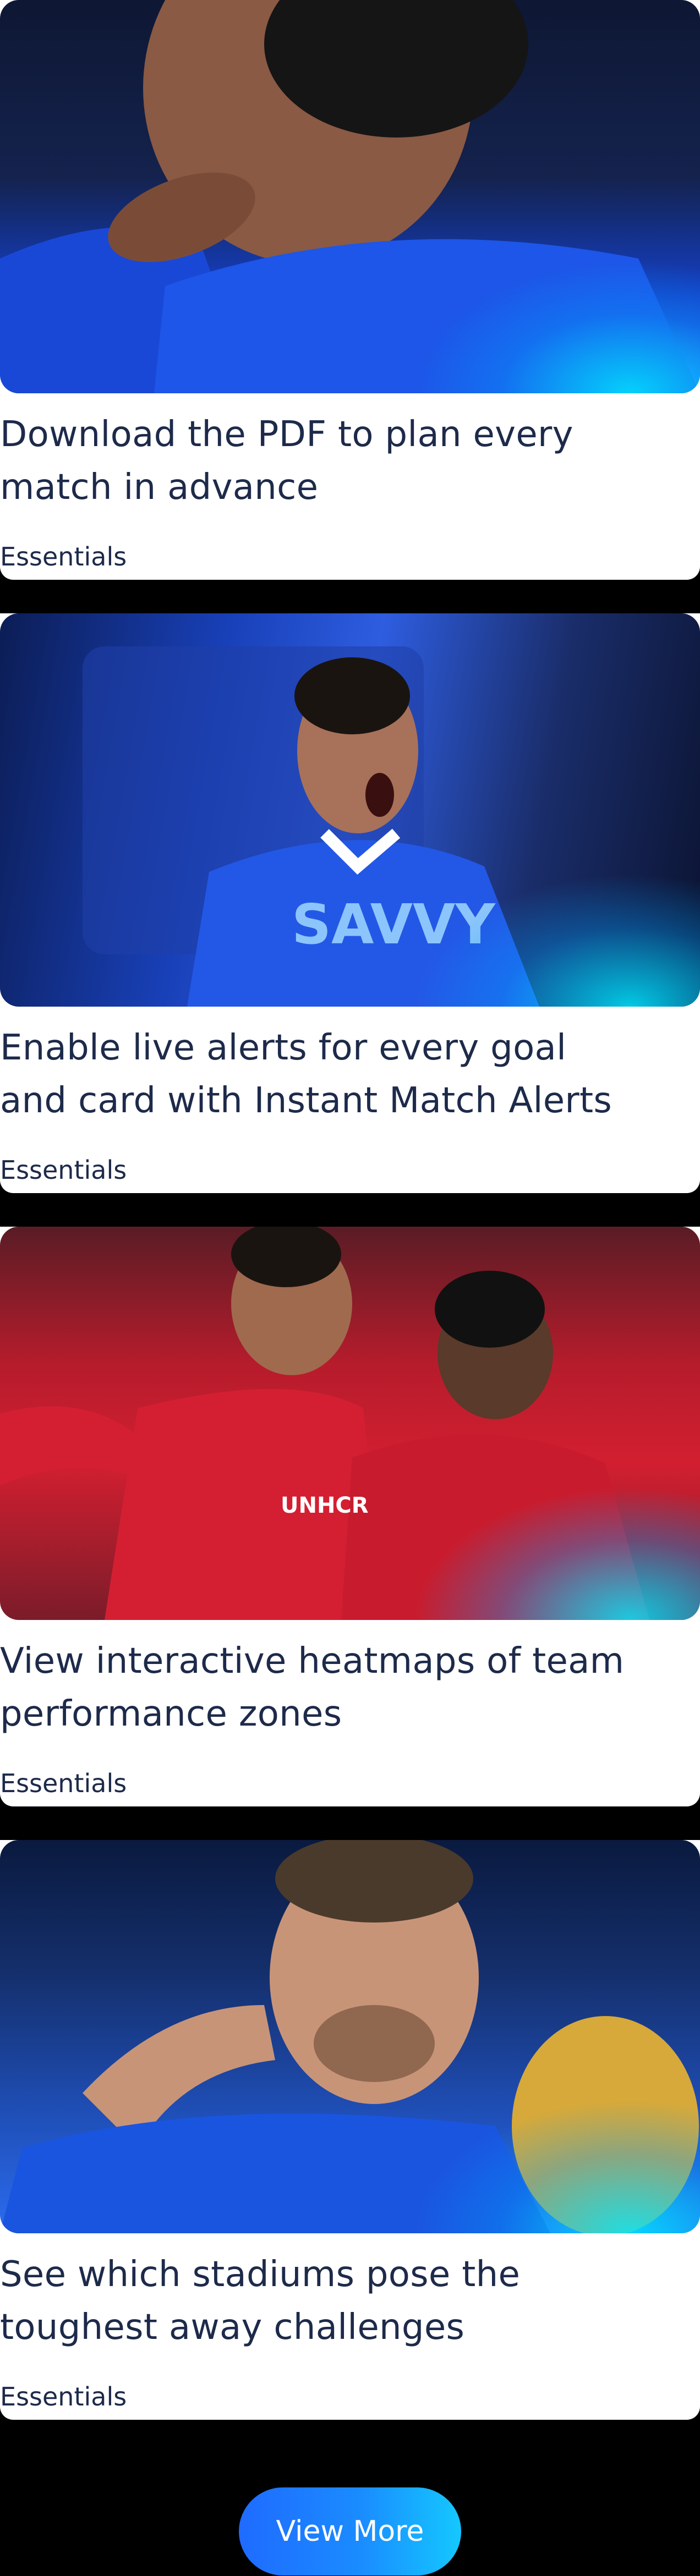 The height and width of the screenshot is (2576, 700). What do you see at coordinates (350, 2531) in the screenshot?
I see `view-more-button: View More` at bounding box center [350, 2531].